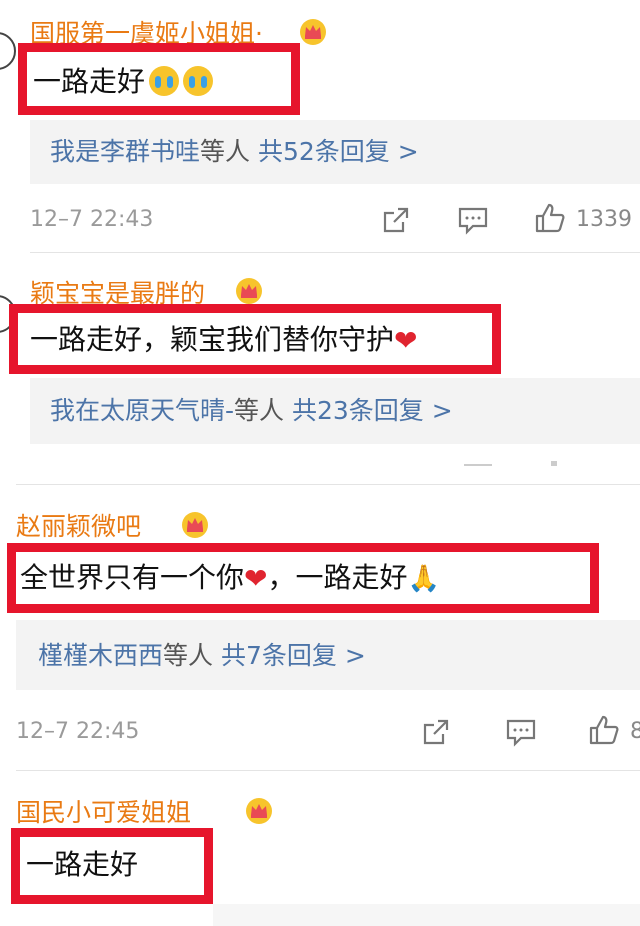 The width and height of the screenshot is (640, 926). Describe the element at coordinates (202, 655) in the screenshot. I see `reply-summary: 槿槿木西西等人 共7条回复 >` at that location.